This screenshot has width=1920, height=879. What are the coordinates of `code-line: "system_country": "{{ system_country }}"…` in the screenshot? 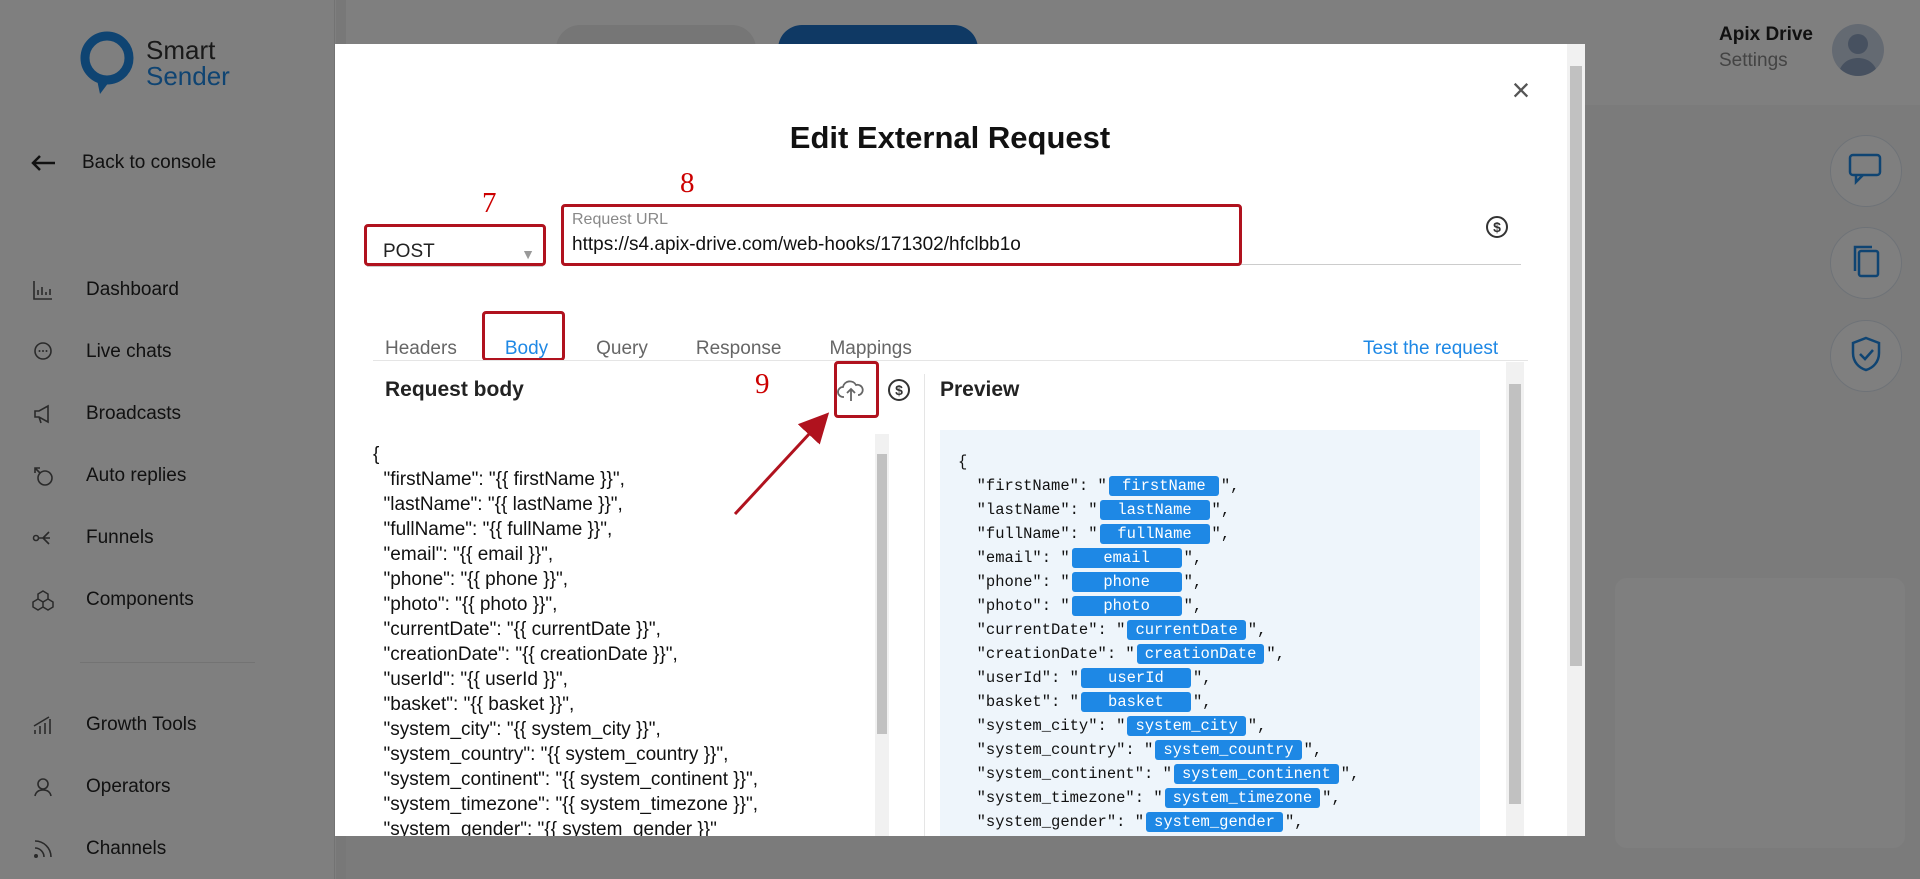 It's located at (551, 754).